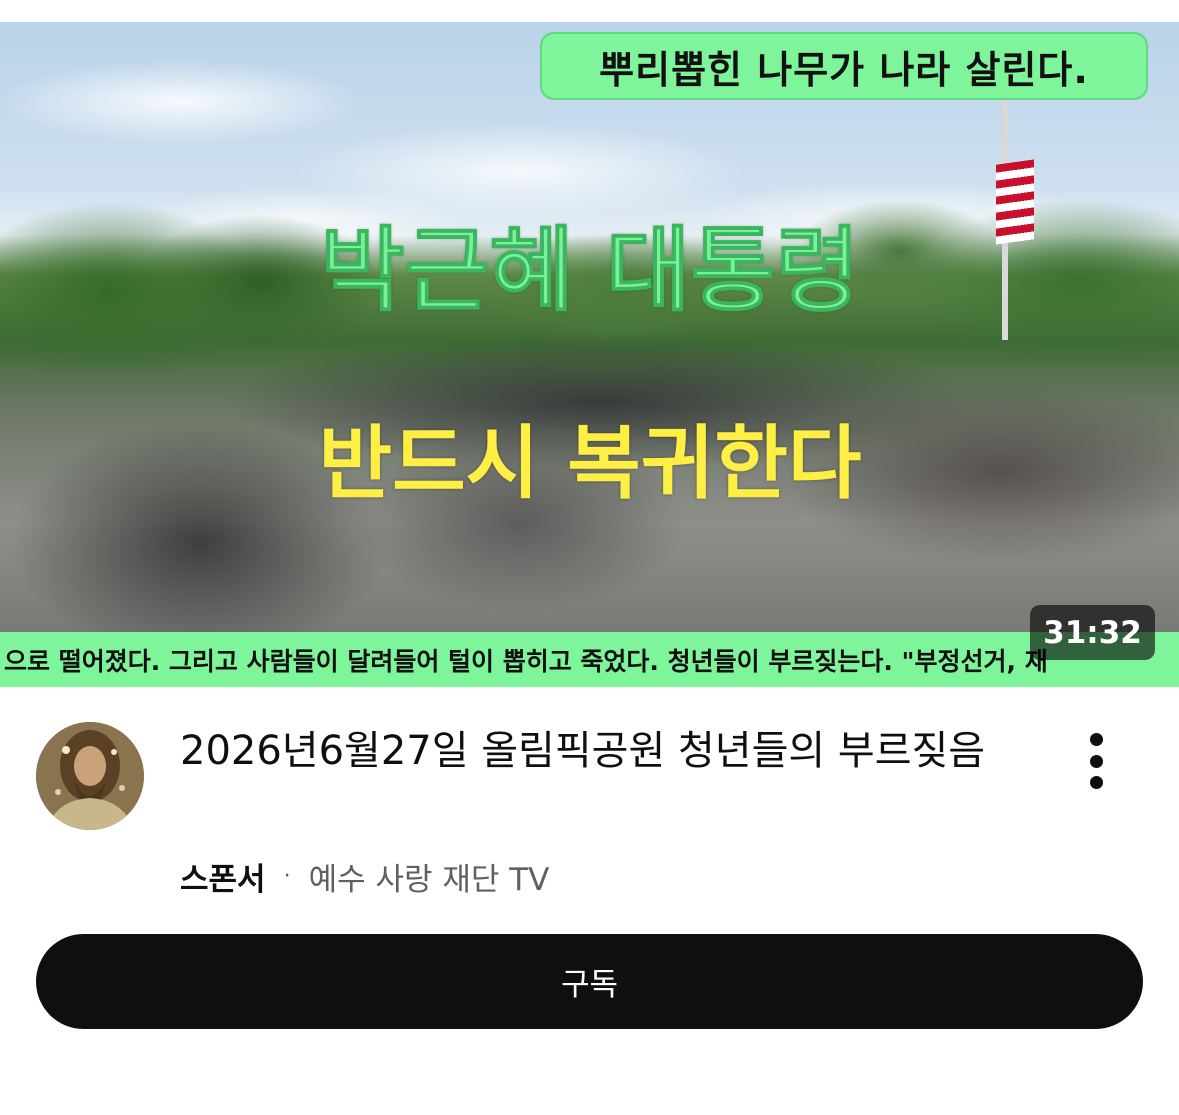 This screenshot has width=1179, height=1115. I want to click on thumbnail-top-banner: 뿌리뽑힌 나무가 나라 살린다., so click(844, 66).